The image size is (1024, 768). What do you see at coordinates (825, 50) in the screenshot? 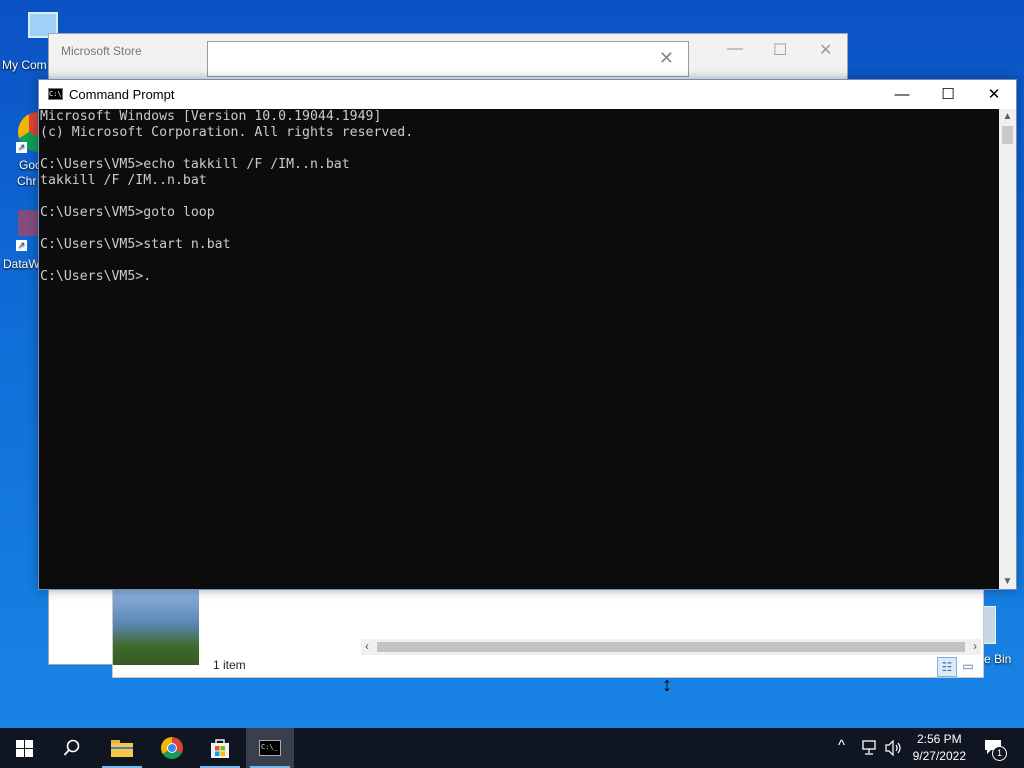
I see `store-close-button: ✕` at bounding box center [825, 50].